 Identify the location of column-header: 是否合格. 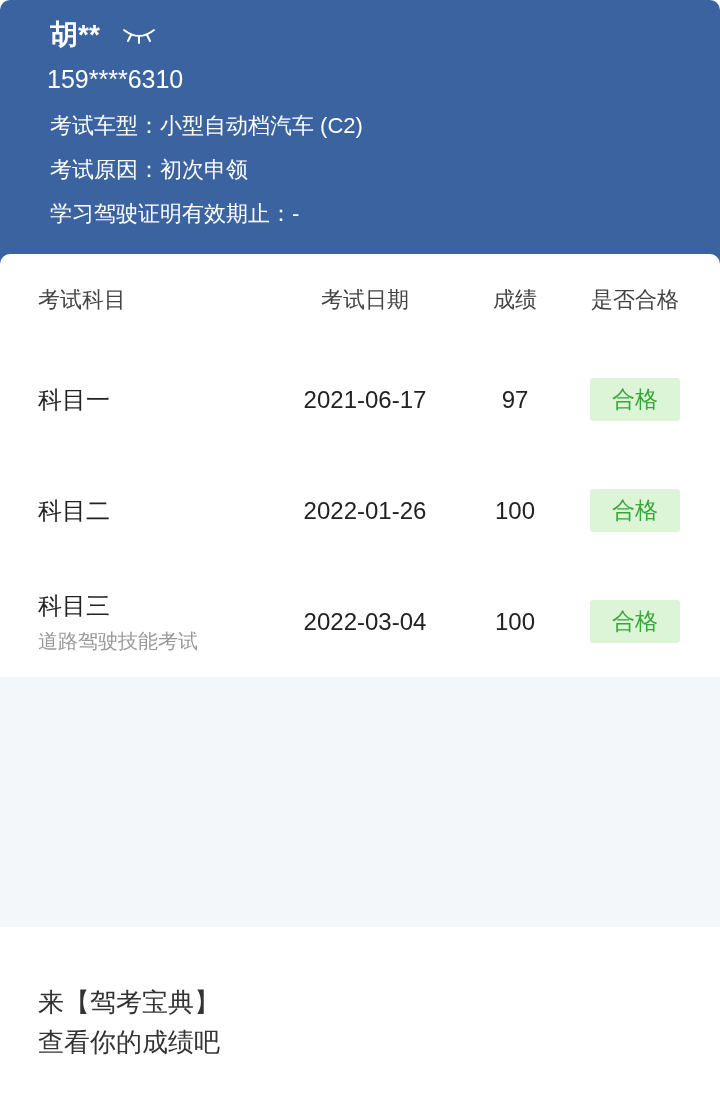
(635, 299).